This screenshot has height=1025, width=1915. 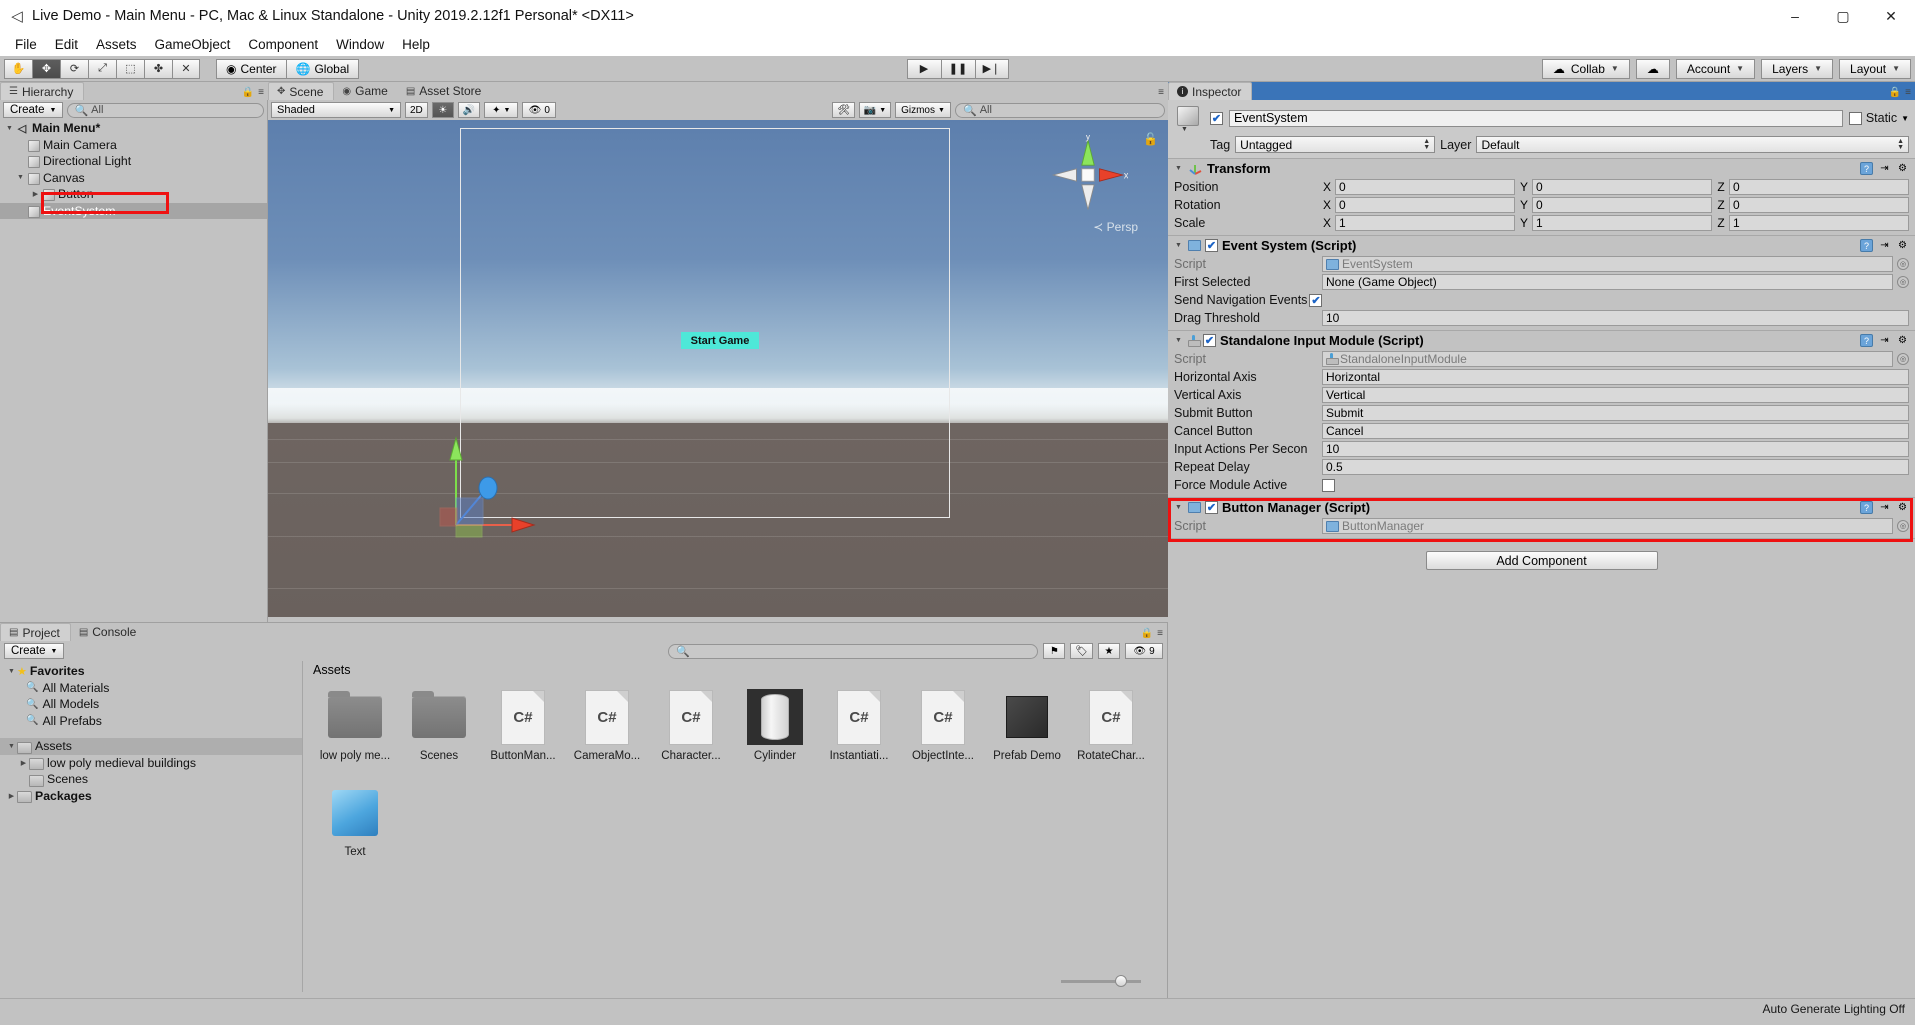 I want to click on hand-tool-icon: ✋, so click(x=18, y=68).